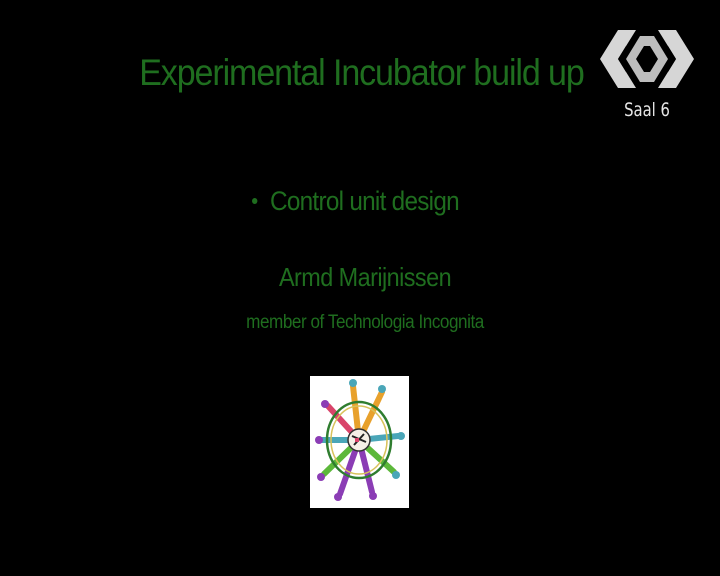 The height and width of the screenshot is (576, 720). What do you see at coordinates (365, 277) in the screenshot?
I see `speaker-name: Armd Marijnissen` at bounding box center [365, 277].